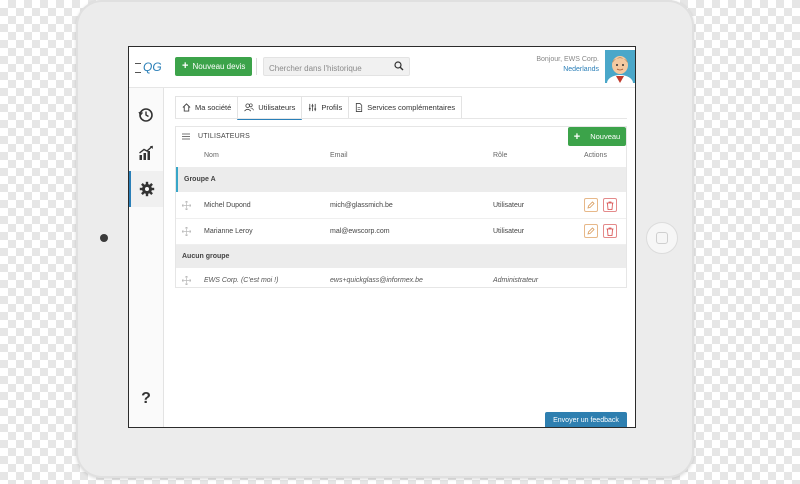  I want to click on feedback-button: Envoyer un feedback, so click(586, 419).